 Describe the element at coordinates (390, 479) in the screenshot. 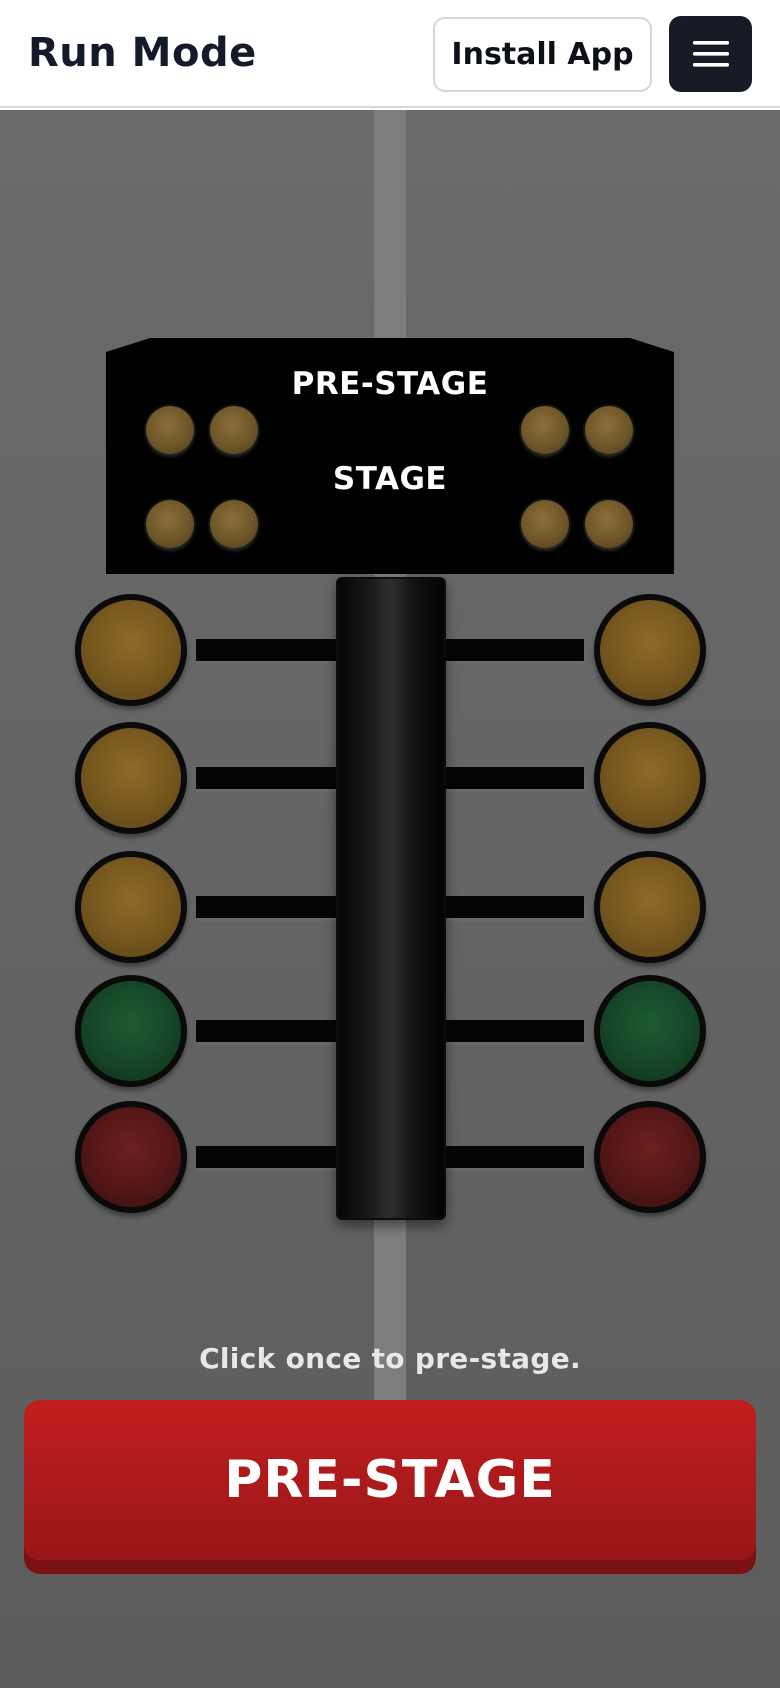

I see `stage-label: STAGE` at that location.